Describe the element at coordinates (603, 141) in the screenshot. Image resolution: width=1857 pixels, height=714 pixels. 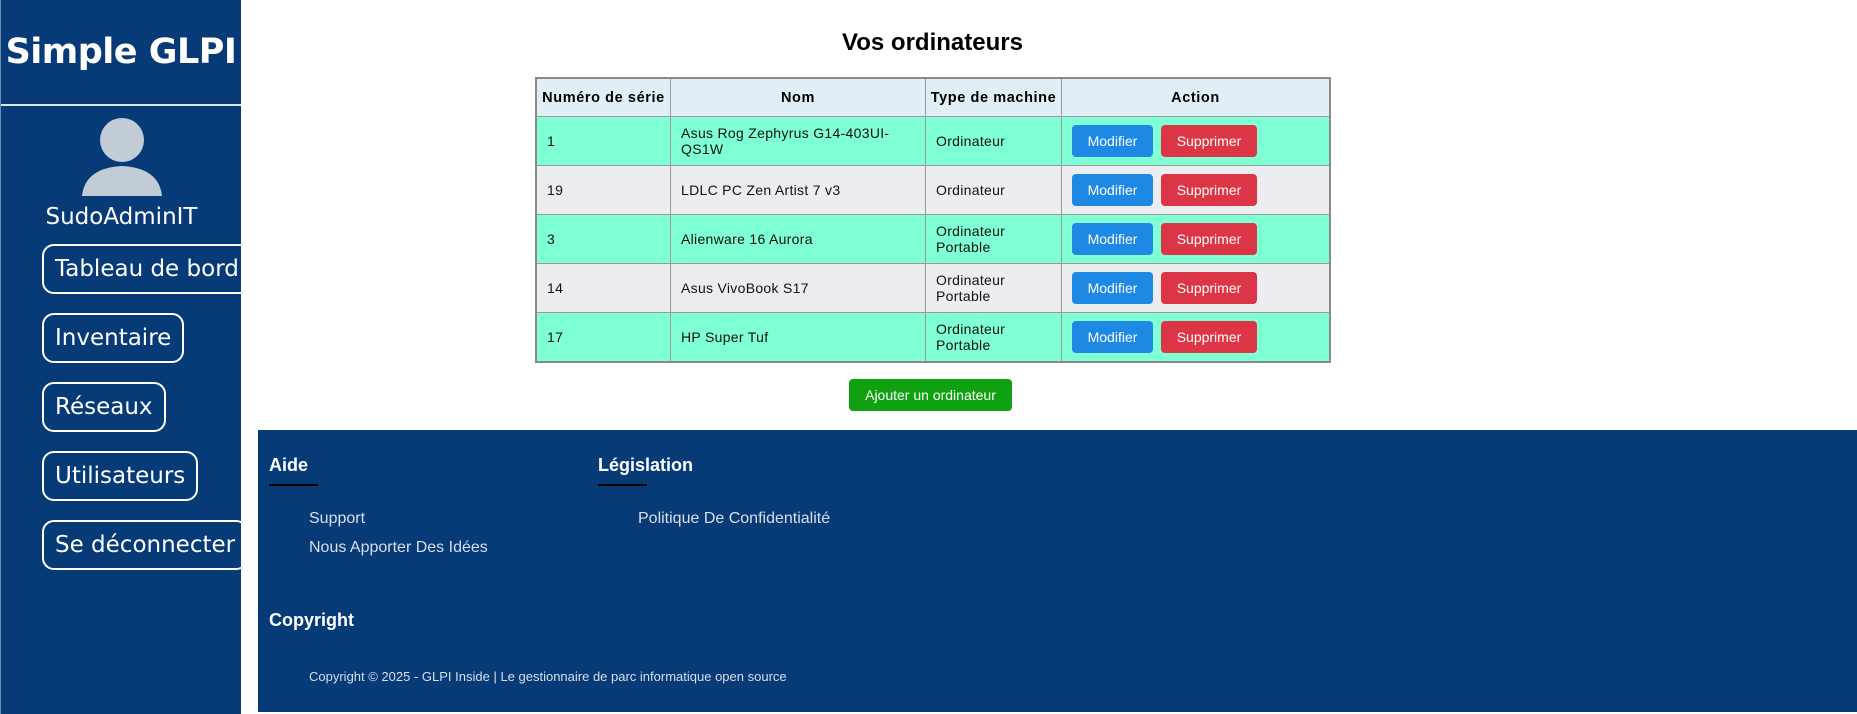
I see `serial-cell: 1` at that location.